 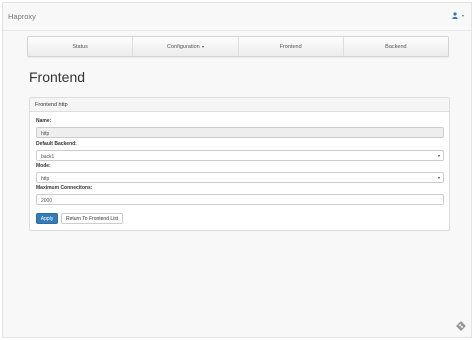 I want to click on max-connections-input: 2000, so click(x=240, y=199).